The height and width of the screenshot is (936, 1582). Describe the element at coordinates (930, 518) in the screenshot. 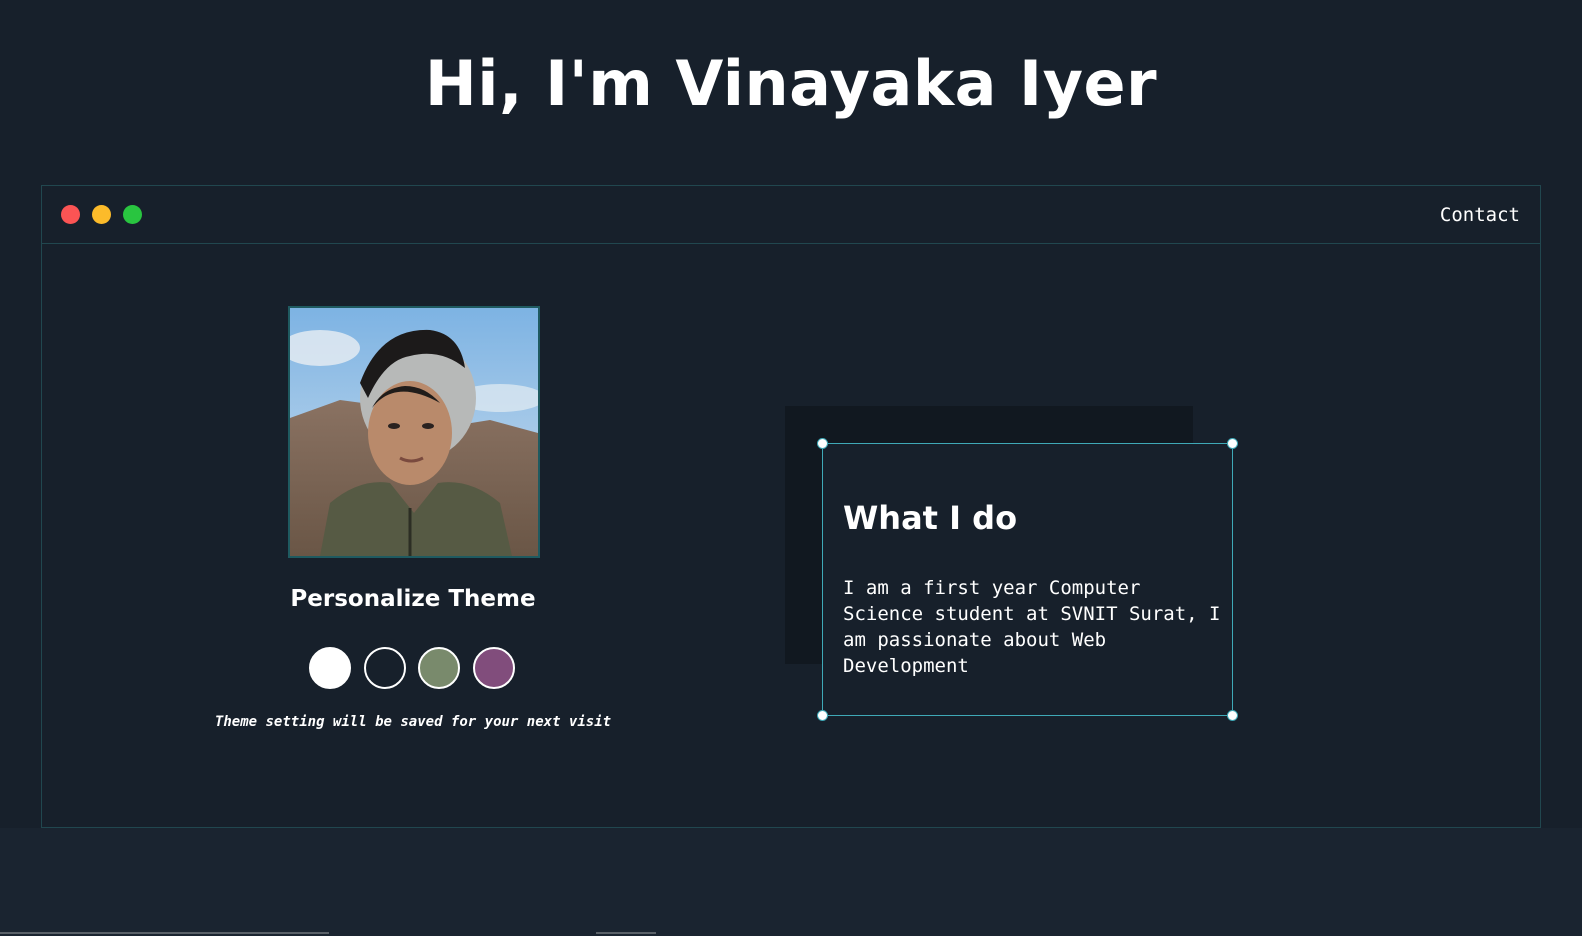

I see `what-i-do-heading: What I do` at that location.